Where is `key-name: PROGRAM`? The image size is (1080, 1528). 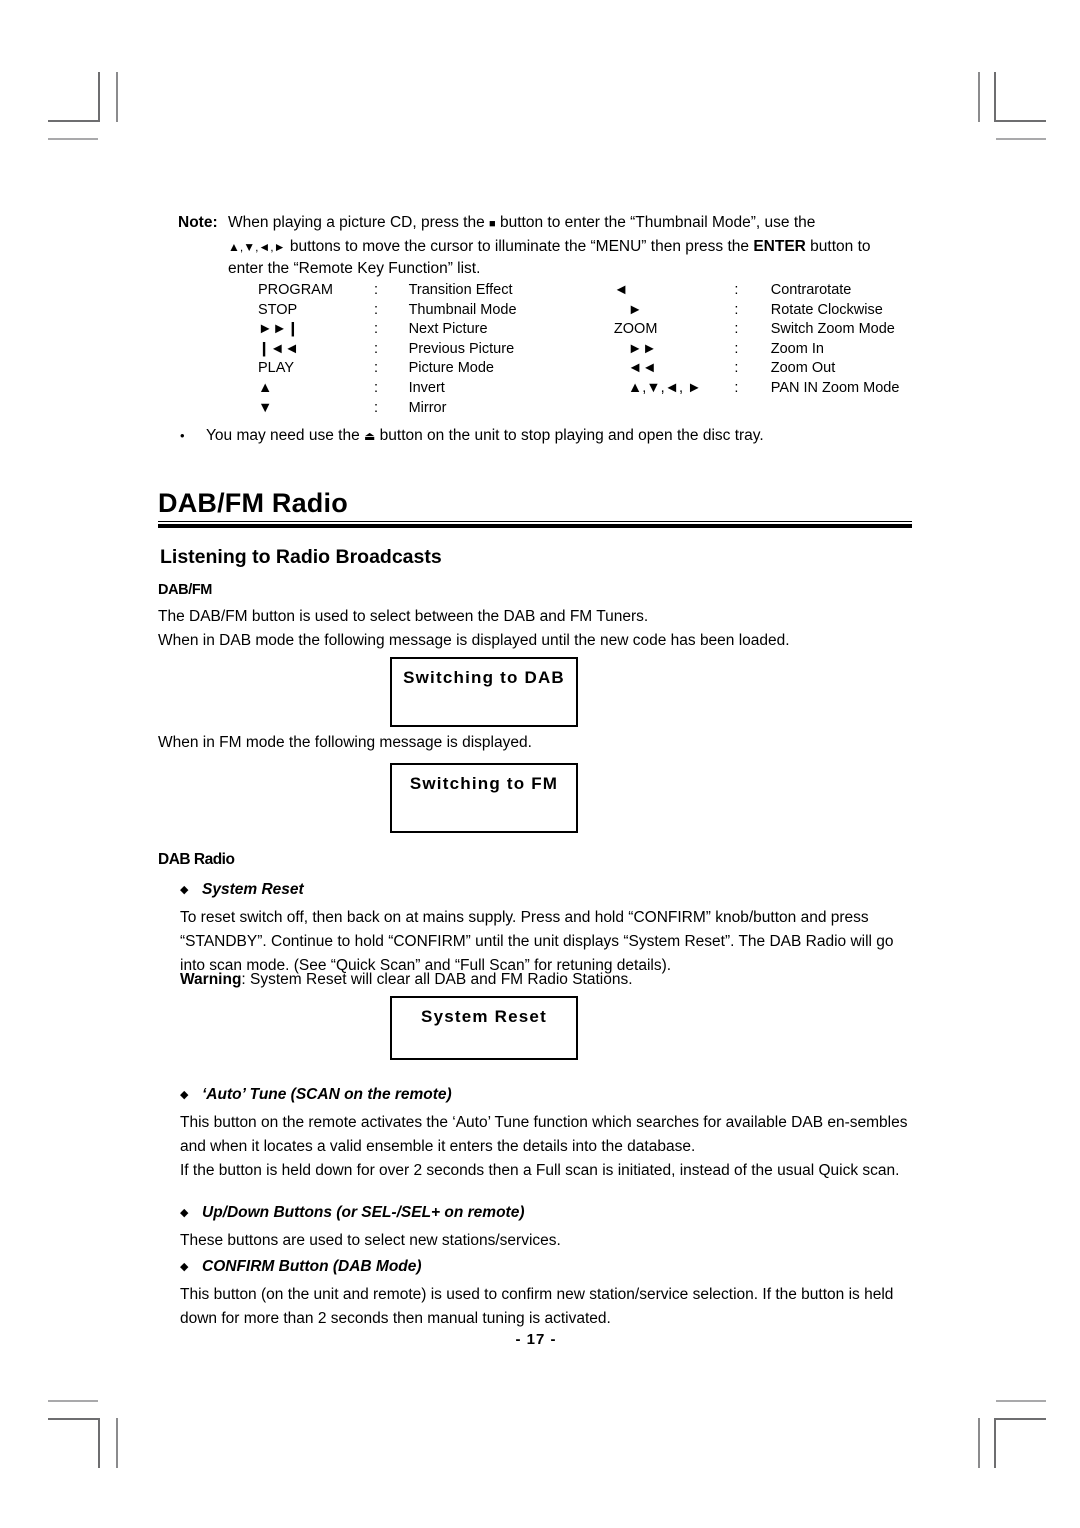 key-name: PROGRAM is located at coordinates (295, 290).